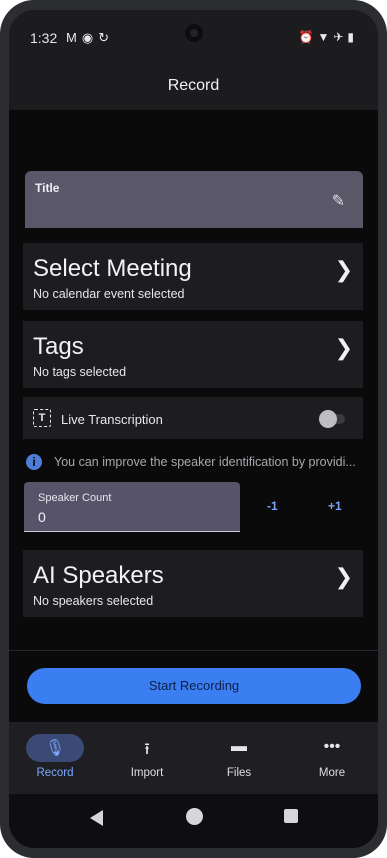  What do you see at coordinates (147, 773) in the screenshot?
I see `nav-label-import: Import` at bounding box center [147, 773].